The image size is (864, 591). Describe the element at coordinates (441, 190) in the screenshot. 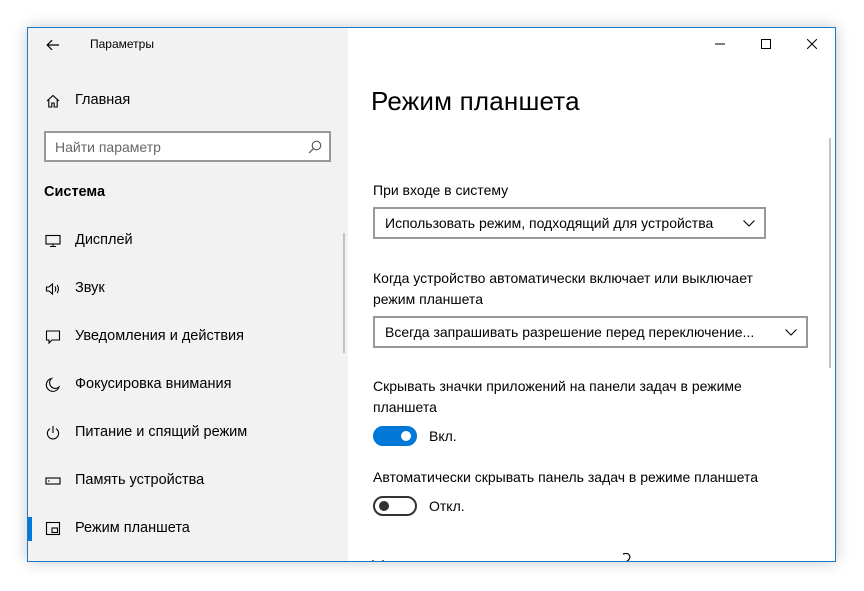

I see `signin-label: При входе в систему` at that location.